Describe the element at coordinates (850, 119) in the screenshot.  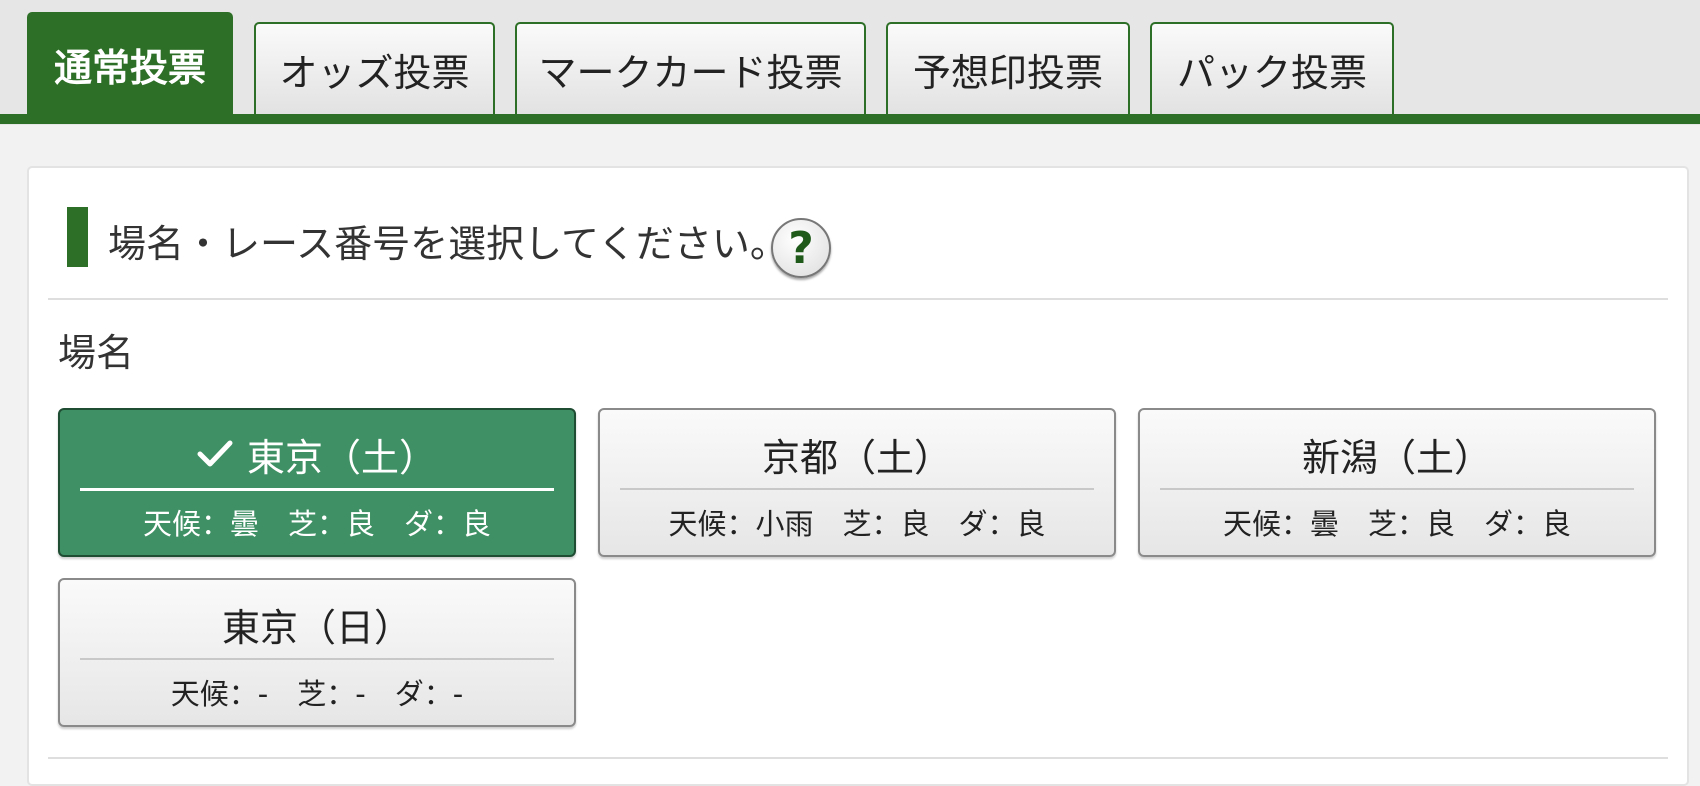
I see `tab-underline` at that location.